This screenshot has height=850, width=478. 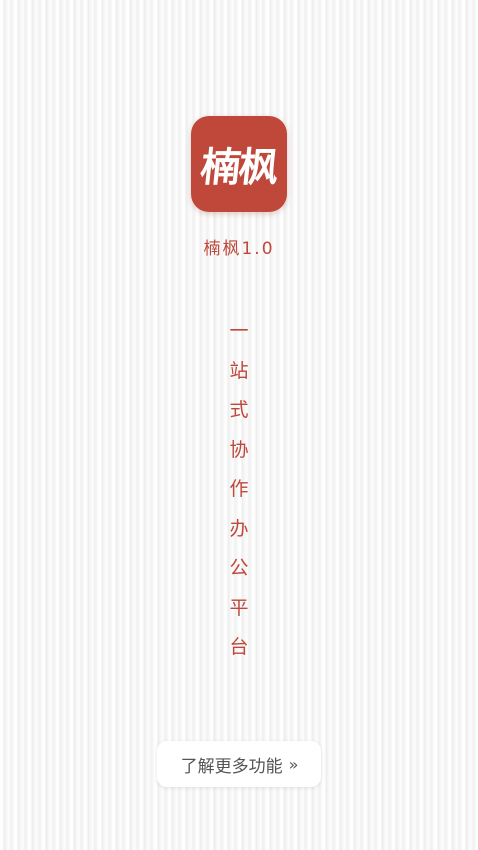 What do you see at coordinates (293, 764) in the screenshot?
I see `double-chevron-right-icon: »` at bounding box center [293, 764].